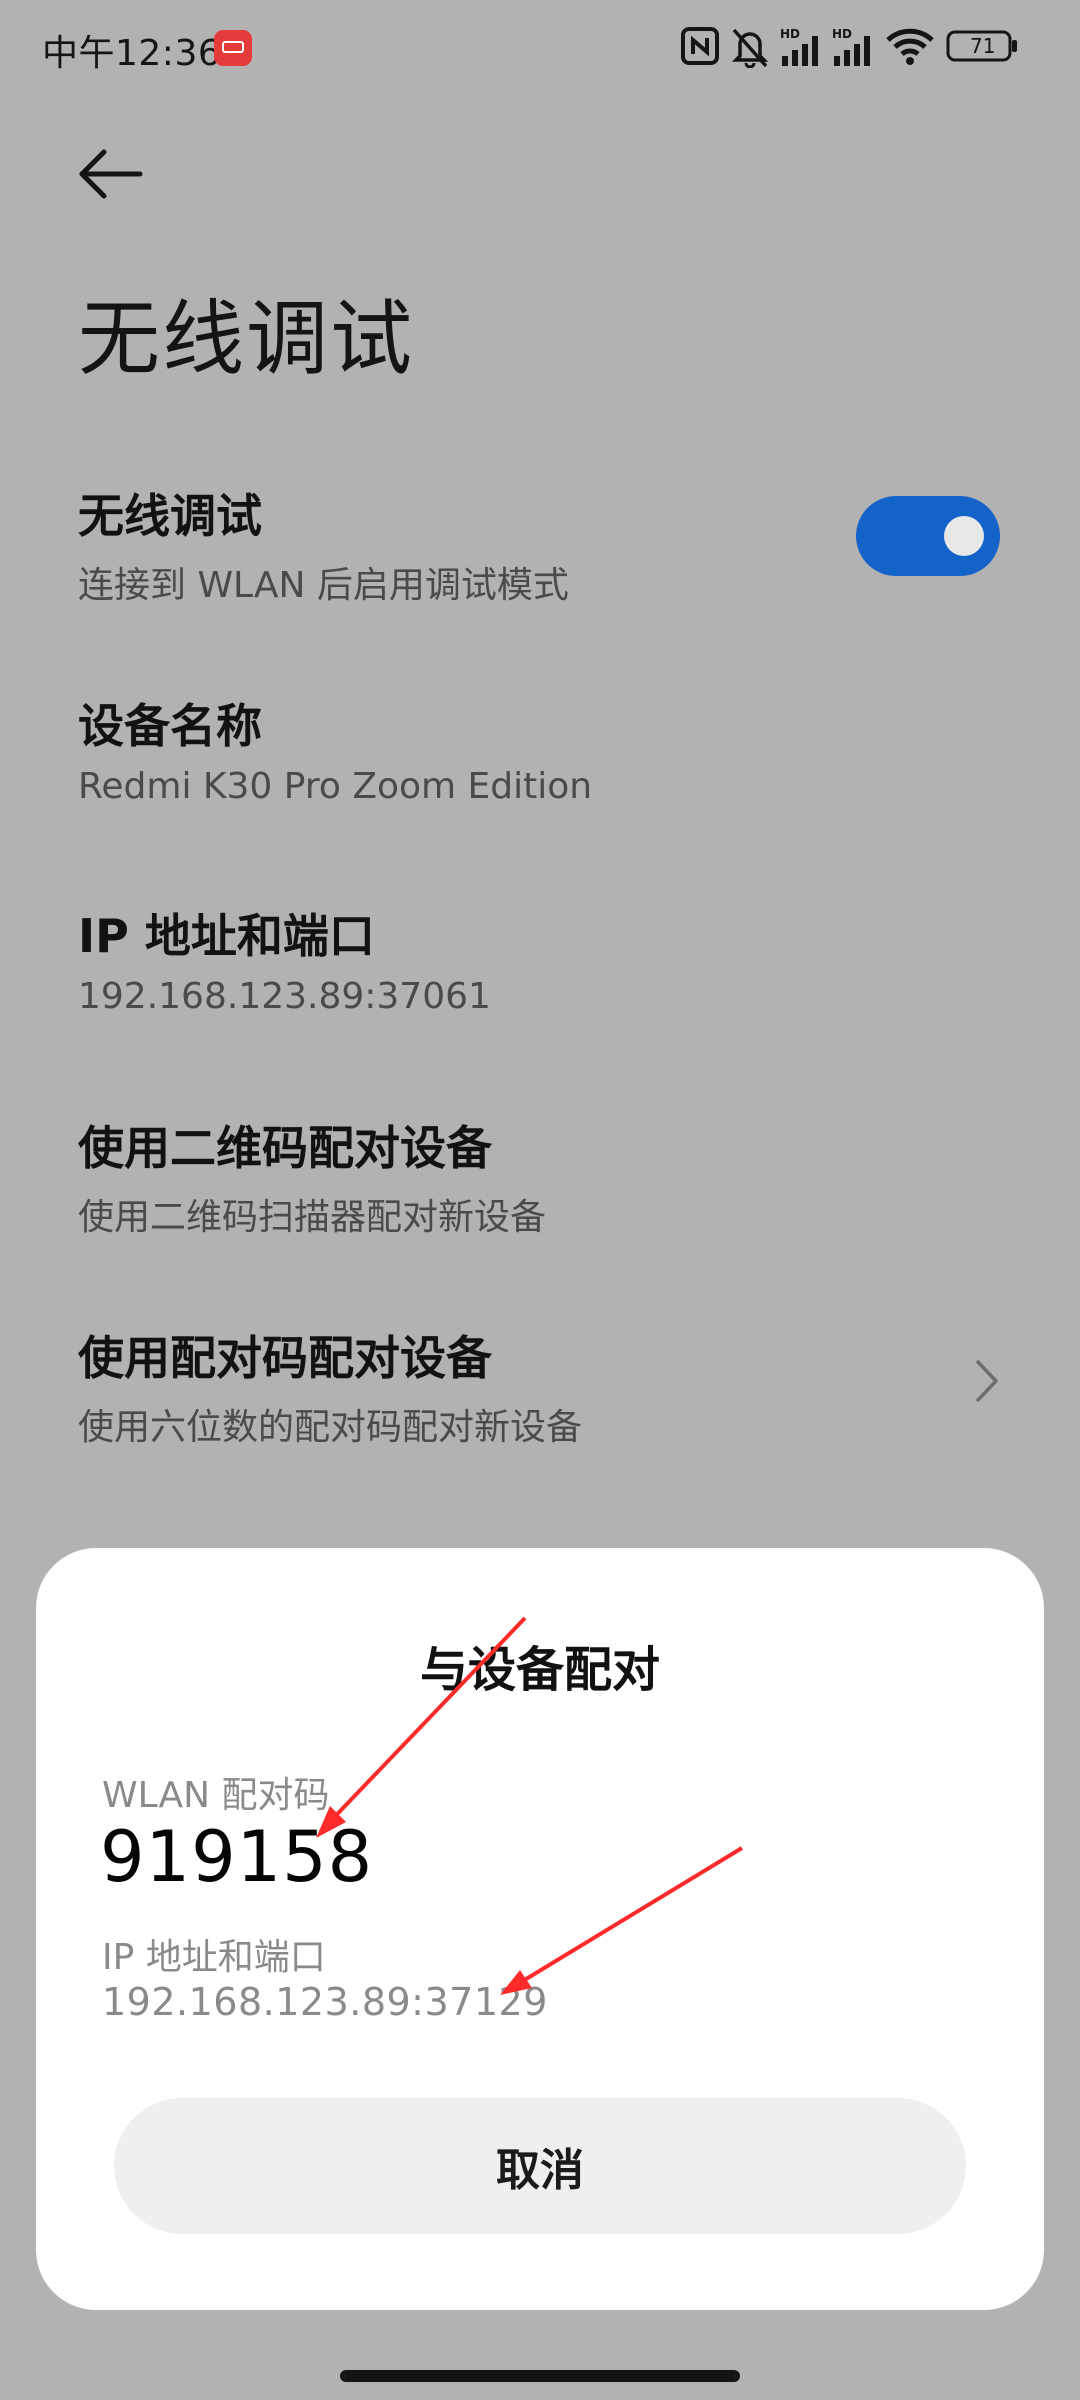 Image resolution: width=1080 pixels, height=2400 pixels. What do you see at coordinates (284, 996) in the screenshot?
I see `setting-subtitle: 192.168.123.89:37061` at bounding box center [284, 996].